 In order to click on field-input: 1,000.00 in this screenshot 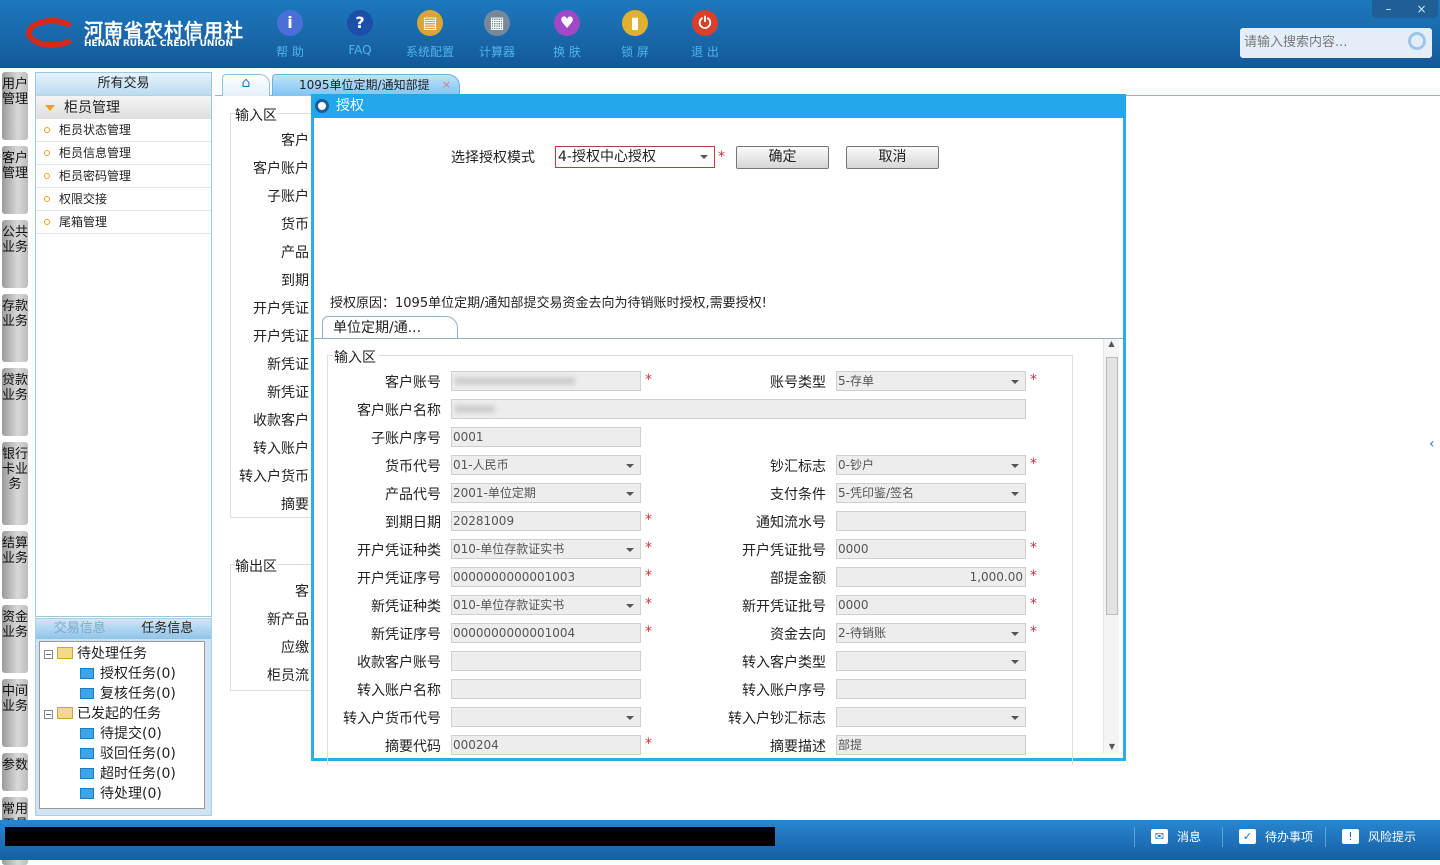, I will do `click(931, 577)`.